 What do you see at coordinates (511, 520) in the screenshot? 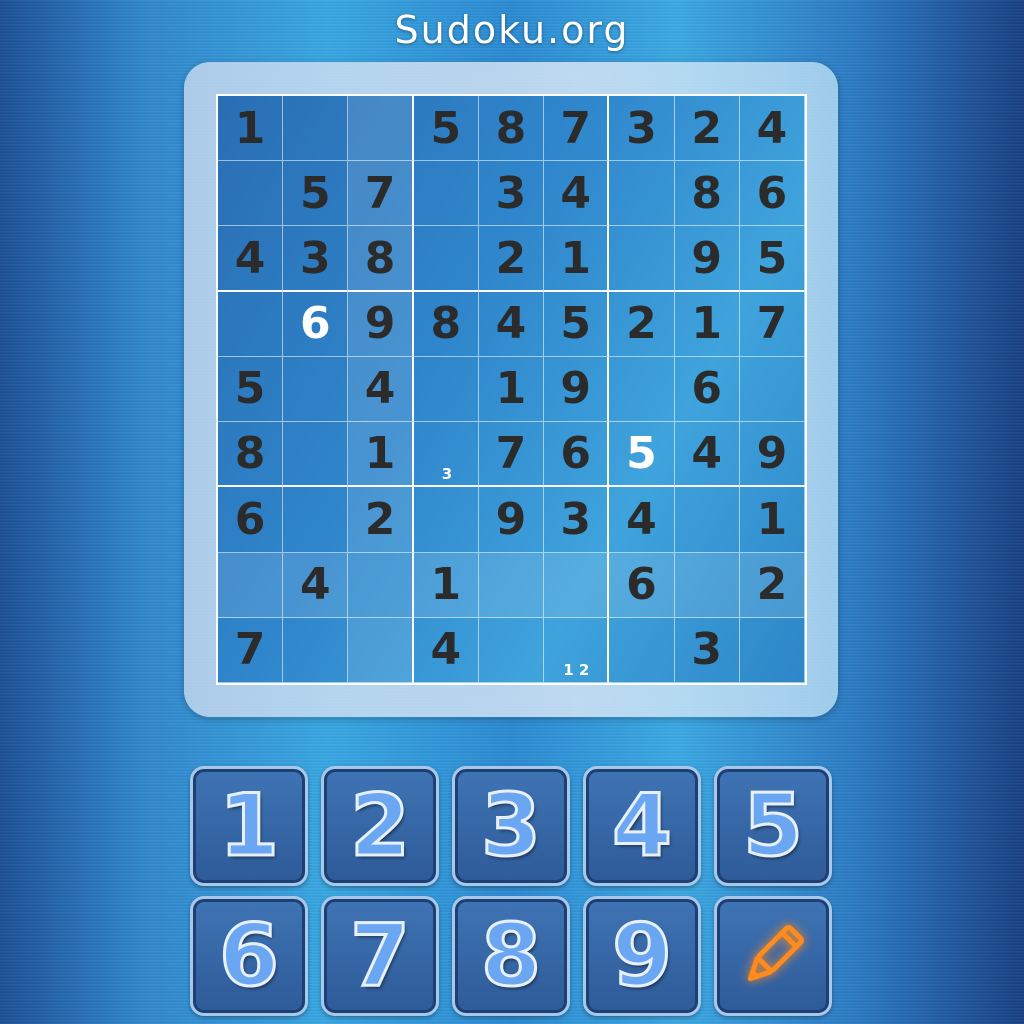
I see `grid-cell-r7c5: 9` at bounding box center [511, 520].